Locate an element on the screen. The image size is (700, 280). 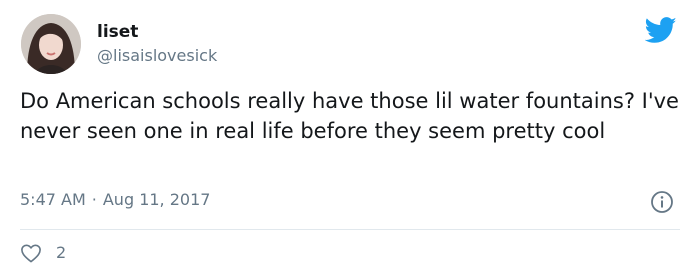
tweet-timestamp: 5:47 AM · Aug 11, 2017 is located at coordinates (115, 200).